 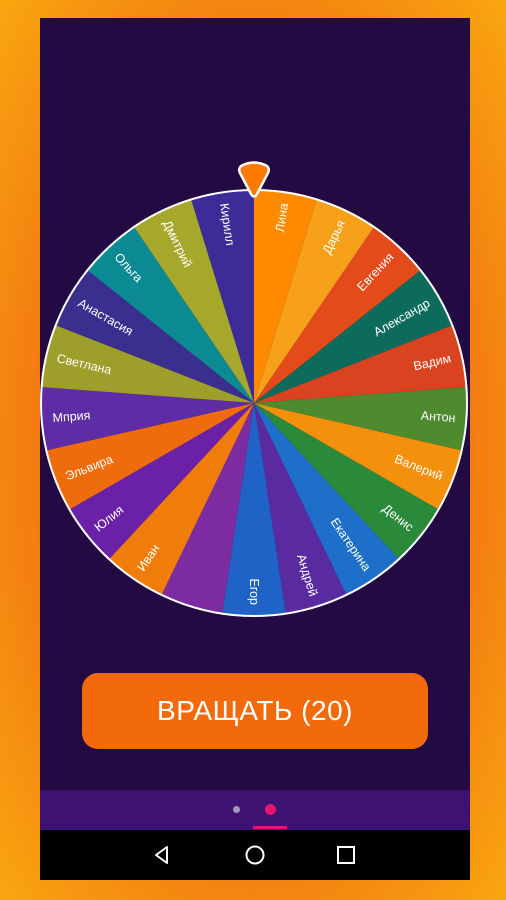 I want to click on wheel-segment-label: Егор, so click(x=254, y=591).